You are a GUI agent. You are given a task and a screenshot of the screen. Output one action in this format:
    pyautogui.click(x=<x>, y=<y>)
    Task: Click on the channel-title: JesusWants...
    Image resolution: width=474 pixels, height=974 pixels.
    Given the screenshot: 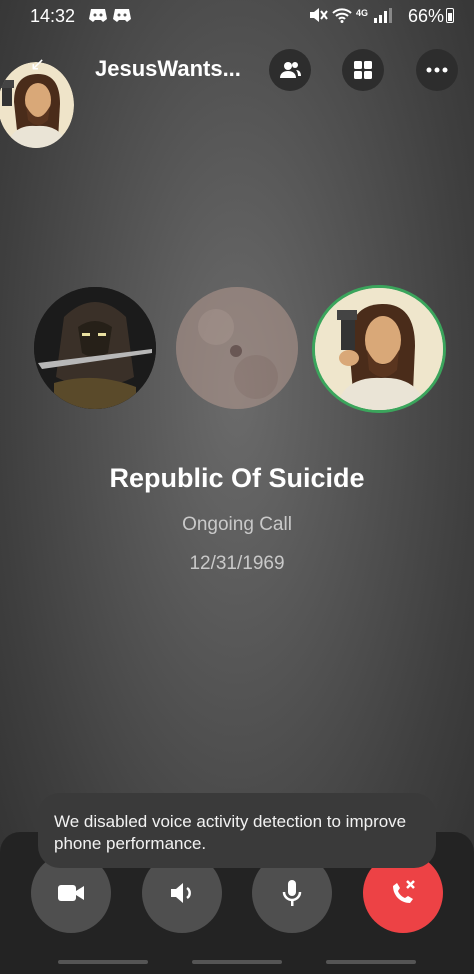 What is the action you would take?
    pyautogui.click(x=168, y=68)
    